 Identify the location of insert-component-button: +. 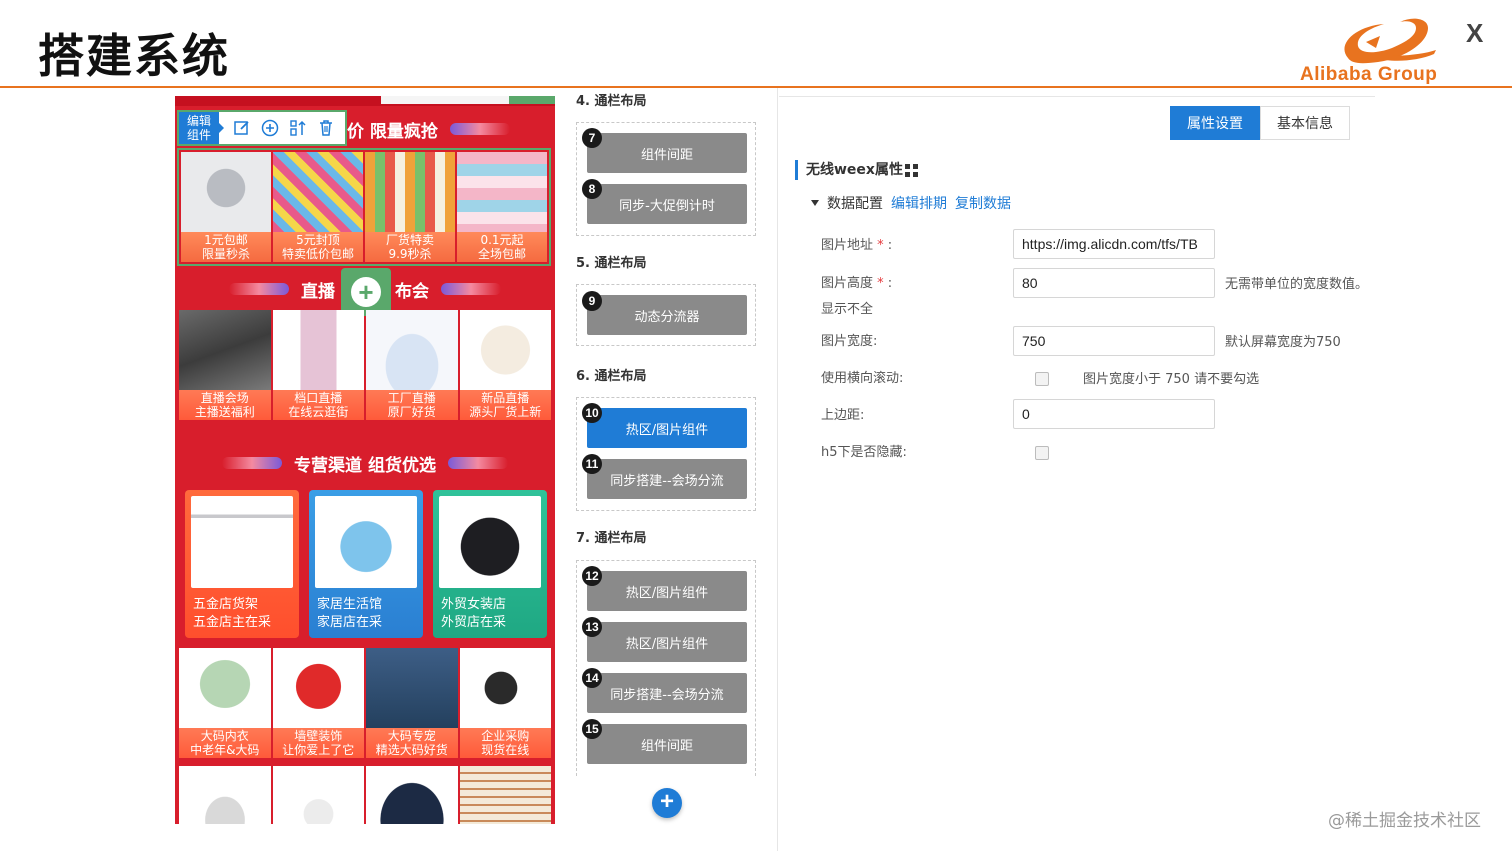
(366, 292).